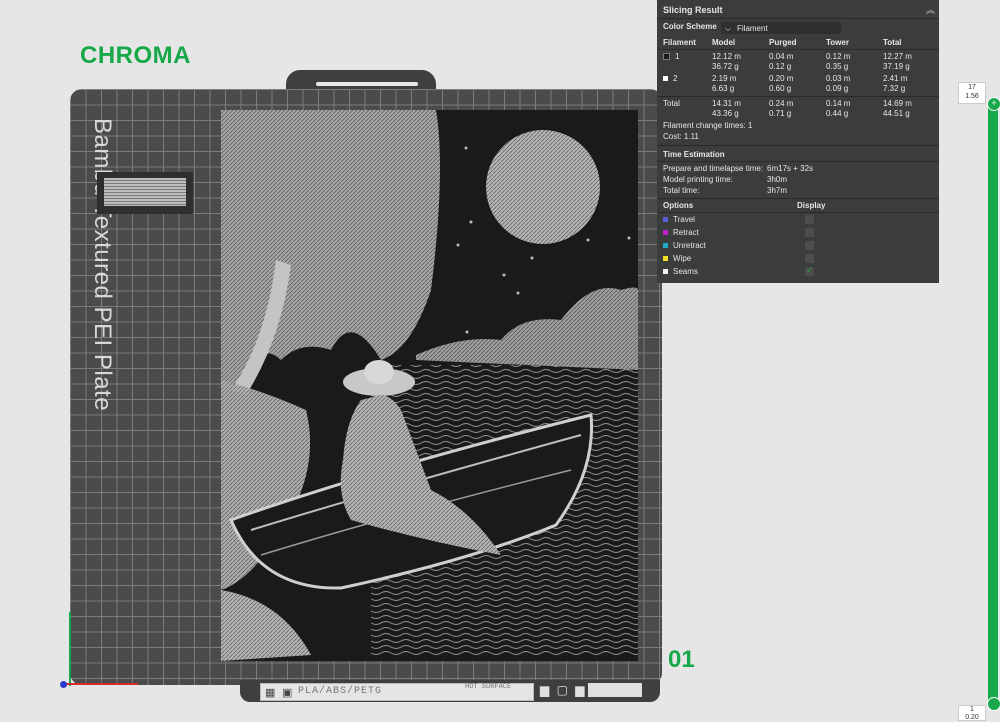  What do you see at coordinates (397, 692) in the screenshot?
I see `plate-footer-strip: ▦ ▣ PLA/ABS/PETG HOT SURFACE` at bounding box center [397, 692].